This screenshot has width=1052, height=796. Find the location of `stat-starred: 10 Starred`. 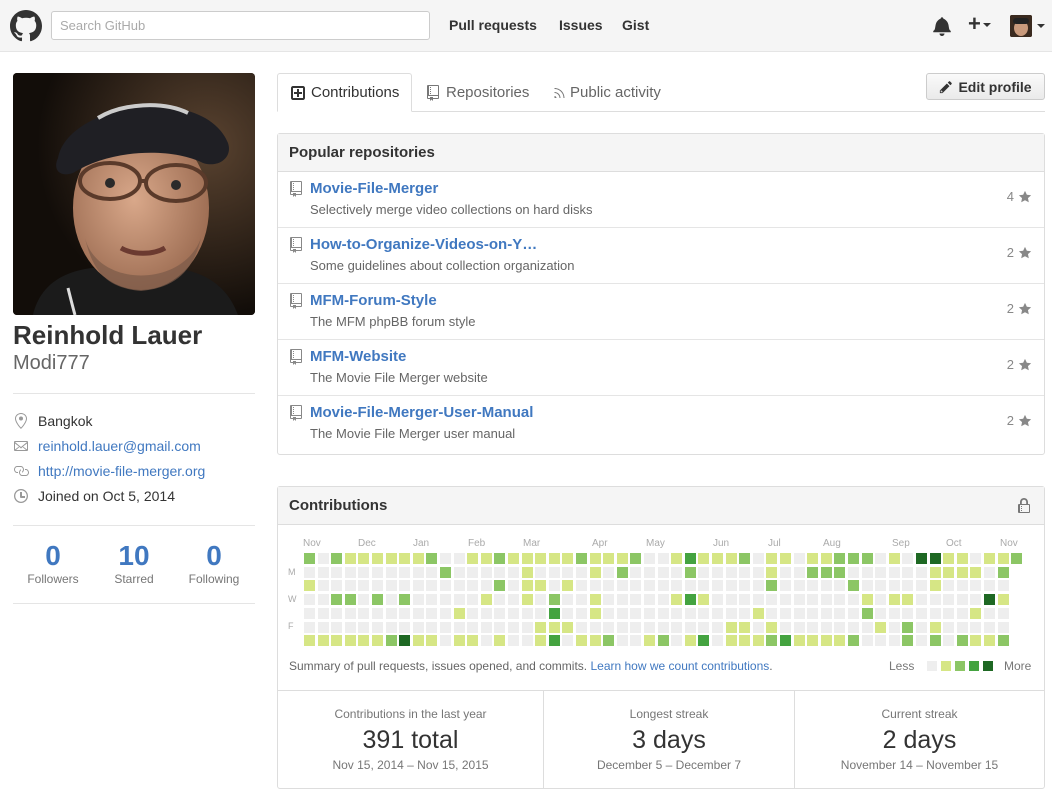

stat-starred: 10 Starred is located at coordinates (134, 563).